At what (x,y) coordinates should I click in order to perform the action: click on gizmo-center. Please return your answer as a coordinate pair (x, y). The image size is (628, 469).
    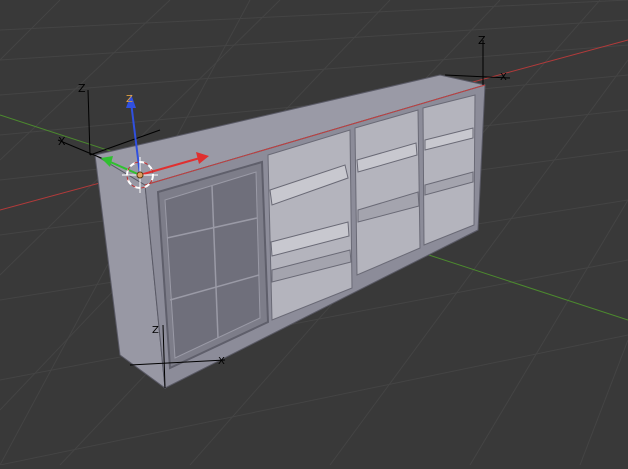
    Looking at the image, I should click on (140, 175).